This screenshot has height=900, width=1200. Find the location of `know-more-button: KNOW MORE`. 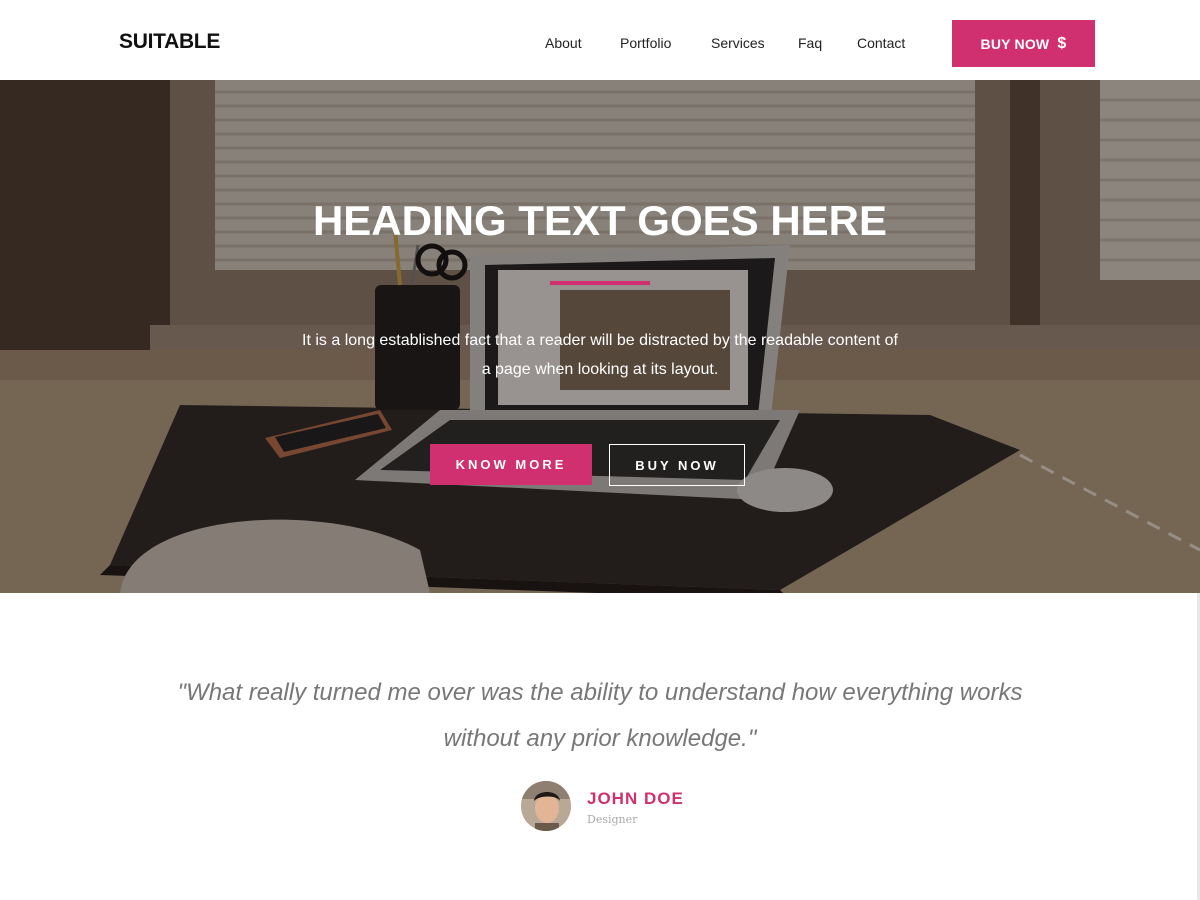

know-more-button: KNOW MORE is located at coordinates (511, 464).